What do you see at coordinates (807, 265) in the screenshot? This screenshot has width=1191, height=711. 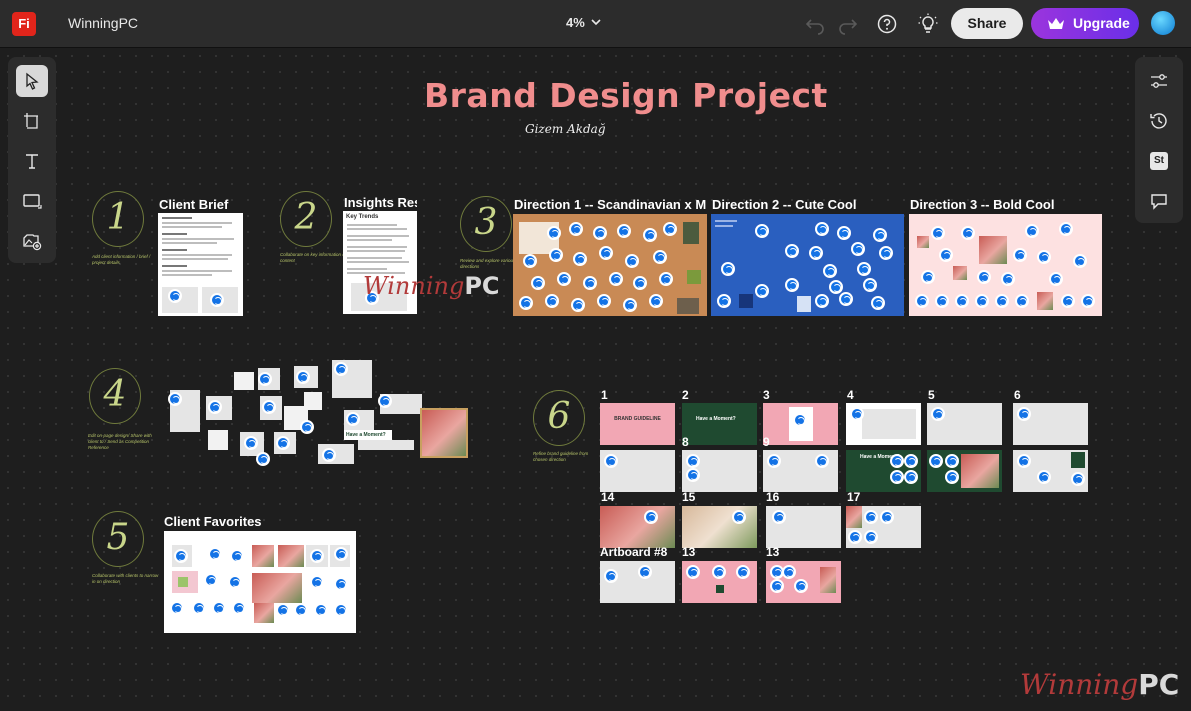 I see `direction-2-board` at bounding box center [807, 265].